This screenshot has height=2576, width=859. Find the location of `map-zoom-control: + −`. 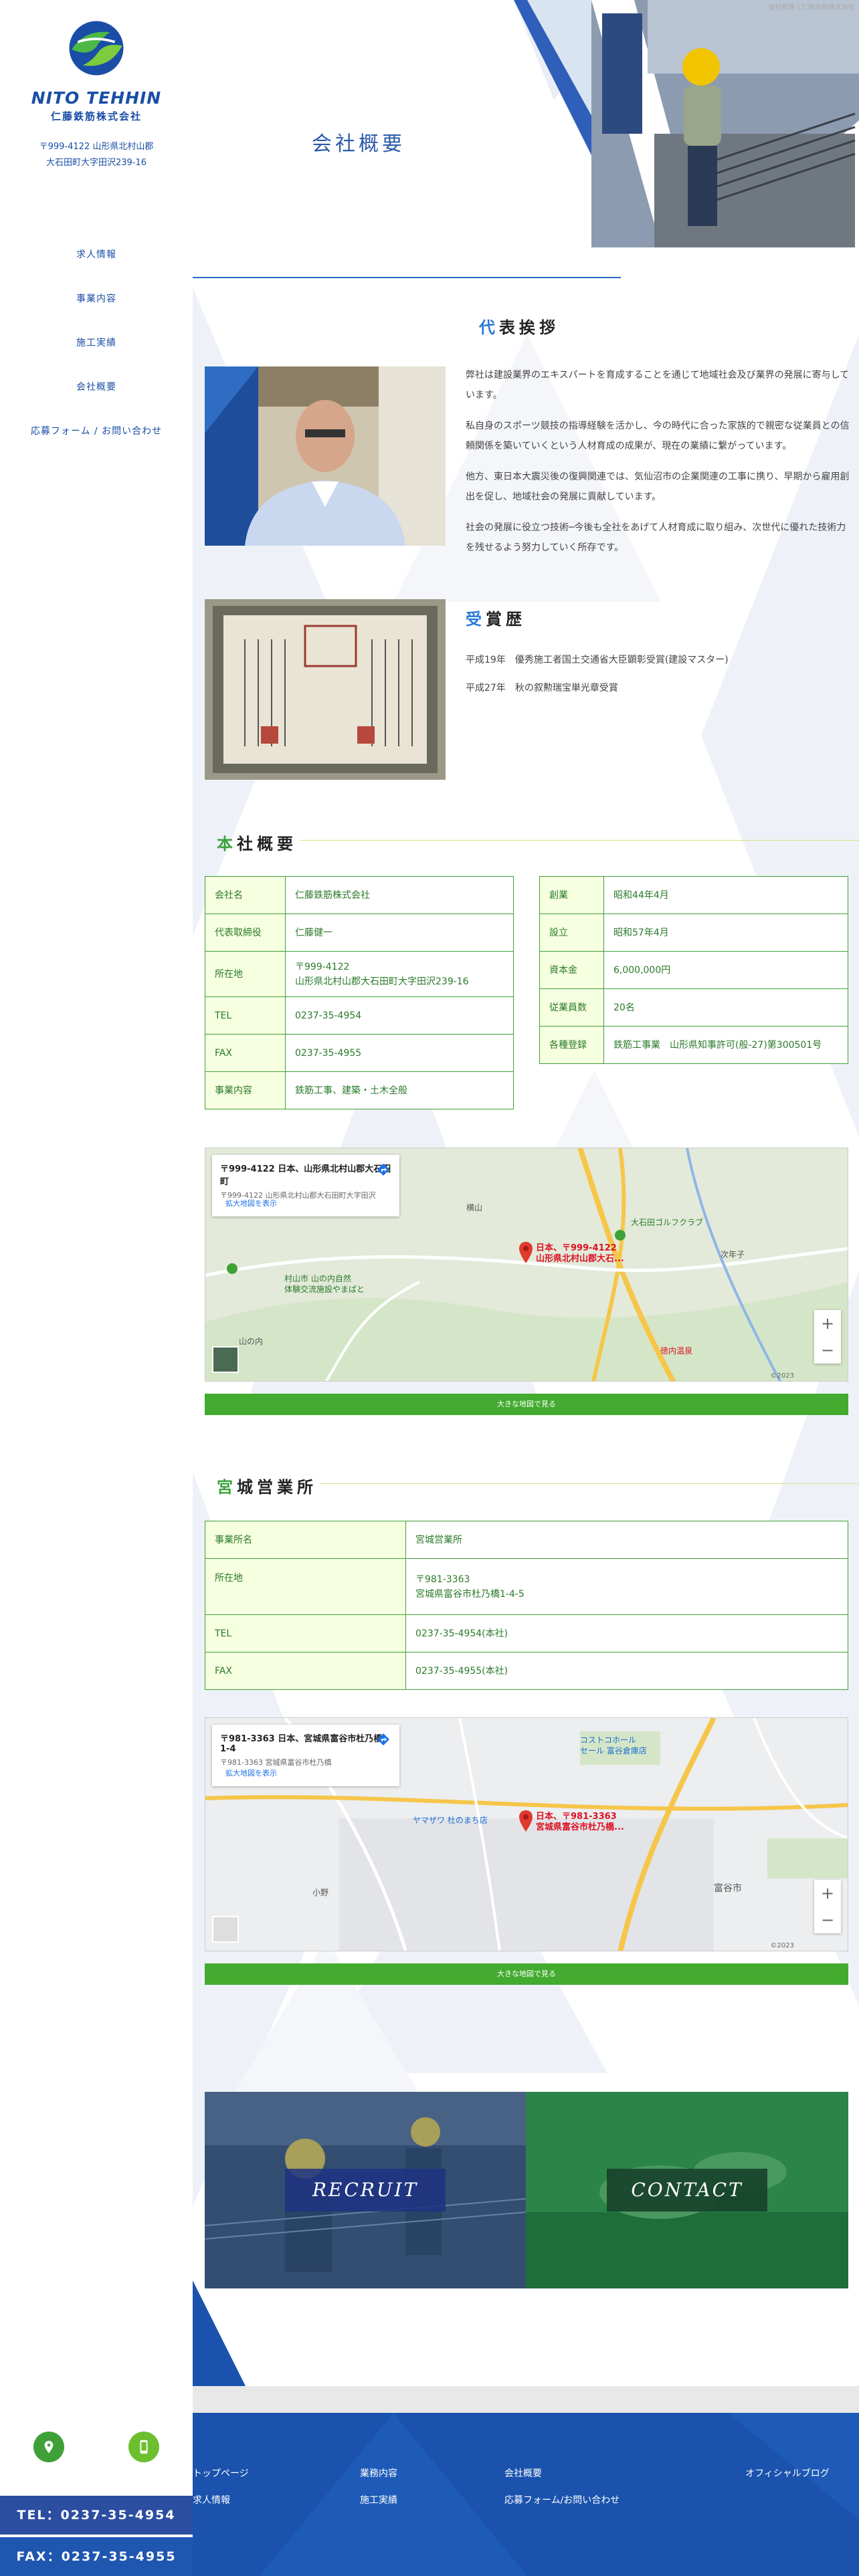

map-zoom-control: + − is located at coordinates (828, 1337).